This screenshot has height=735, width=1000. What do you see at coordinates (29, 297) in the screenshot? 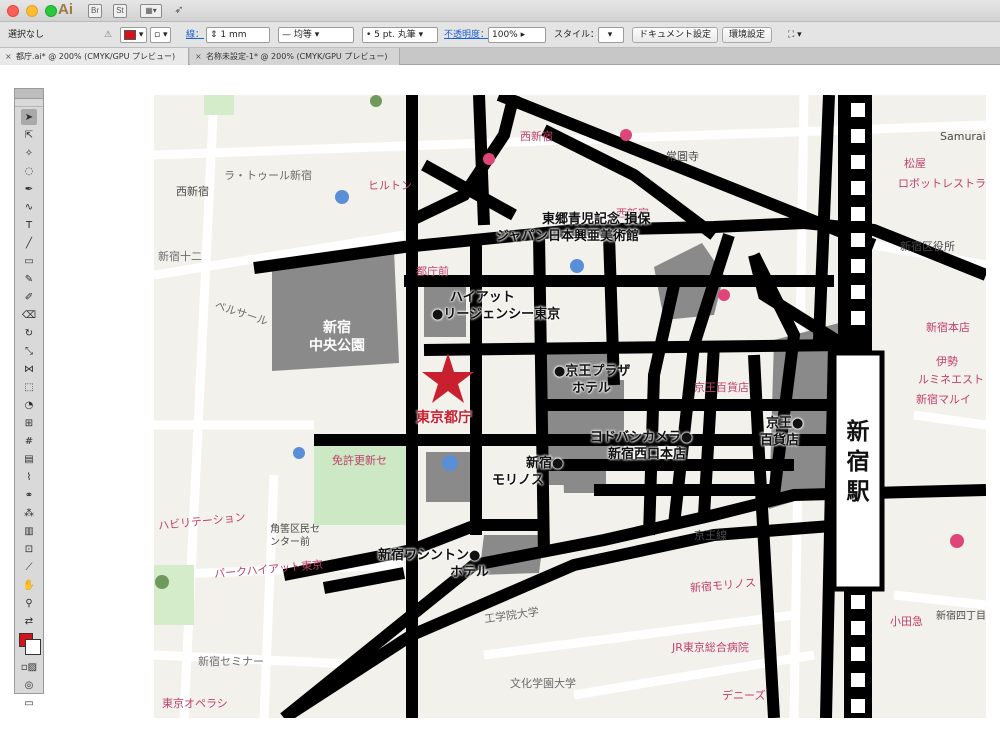
I see `shaper-tool-icon: ✐` at bounding box center [29, 297].